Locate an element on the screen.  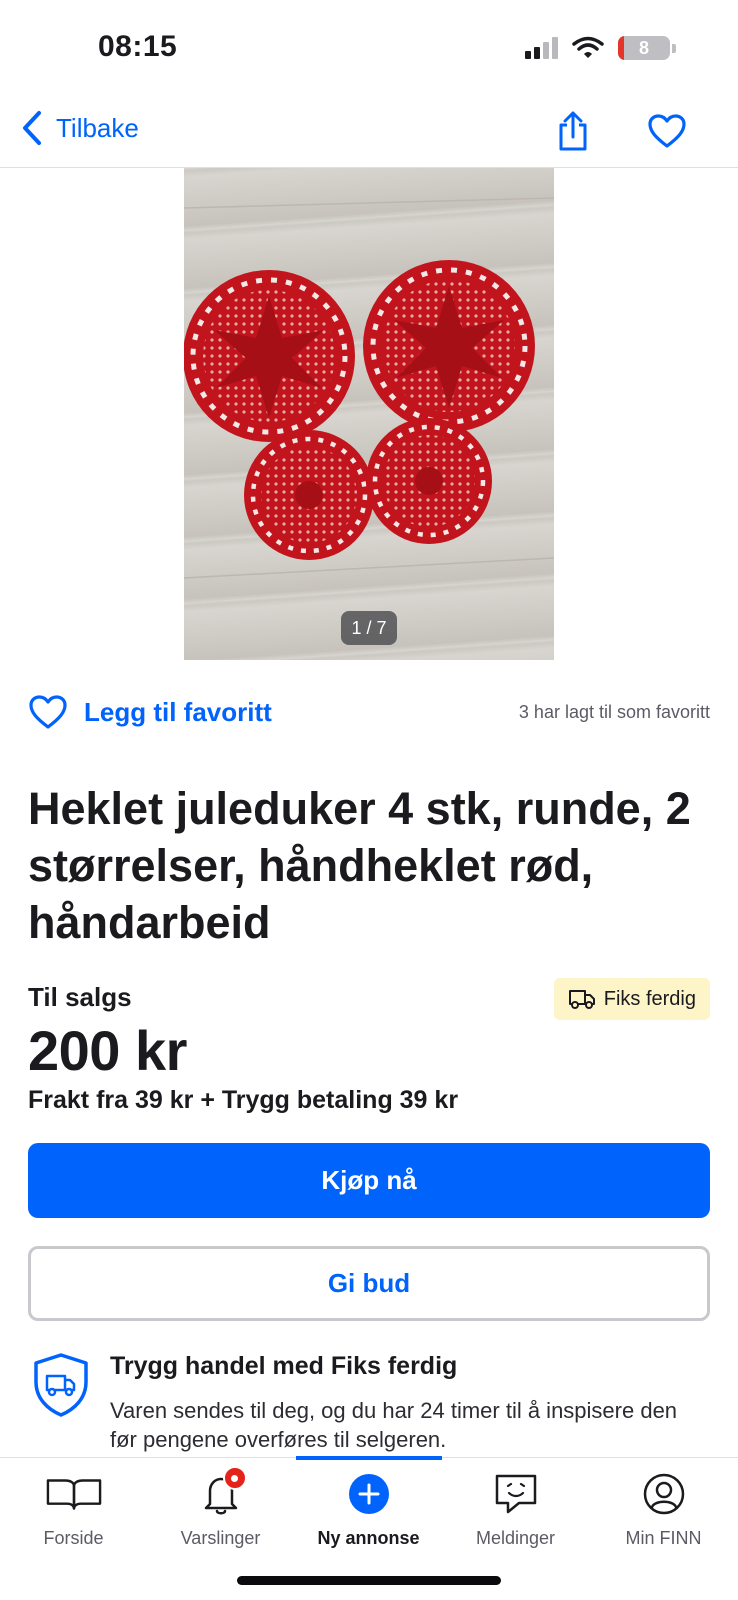
cellular-signal-icon is located at coordinates (541, 48).